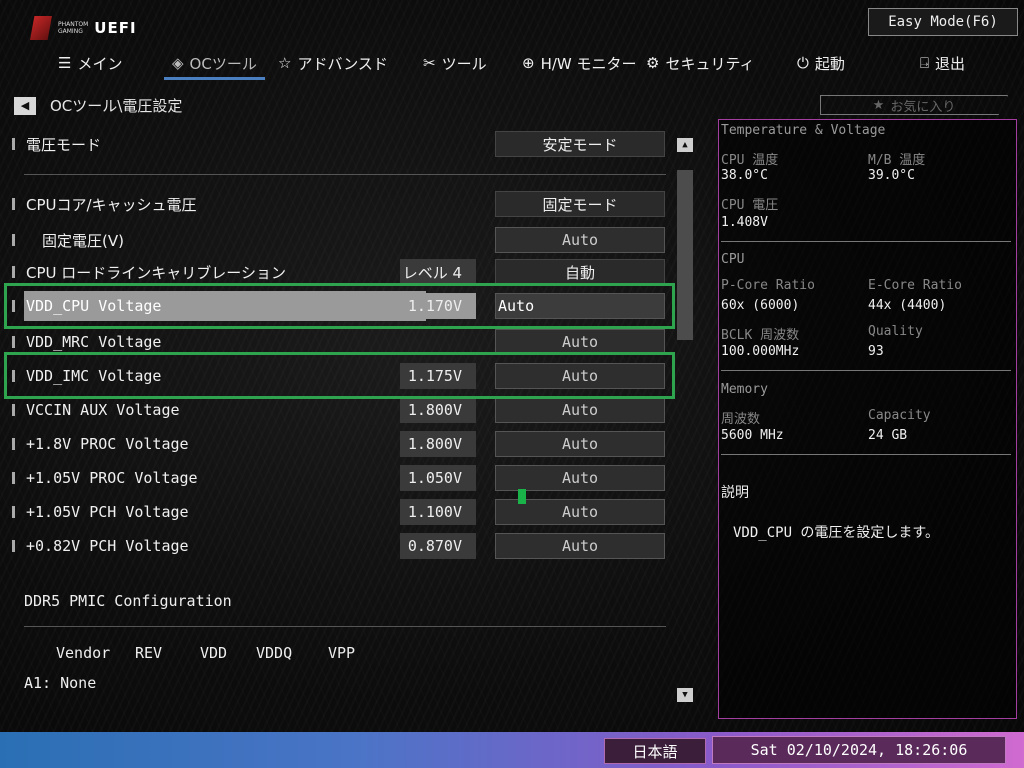  I want to click on setting-label: CPUコア/キャッシュ電圧, so click(111, 204).